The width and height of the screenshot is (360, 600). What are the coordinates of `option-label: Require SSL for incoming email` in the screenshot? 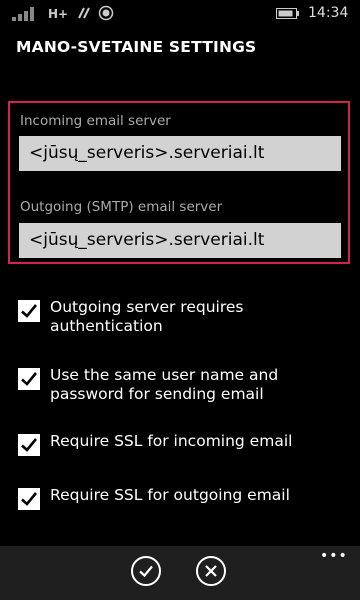 It's located at (171, 441).